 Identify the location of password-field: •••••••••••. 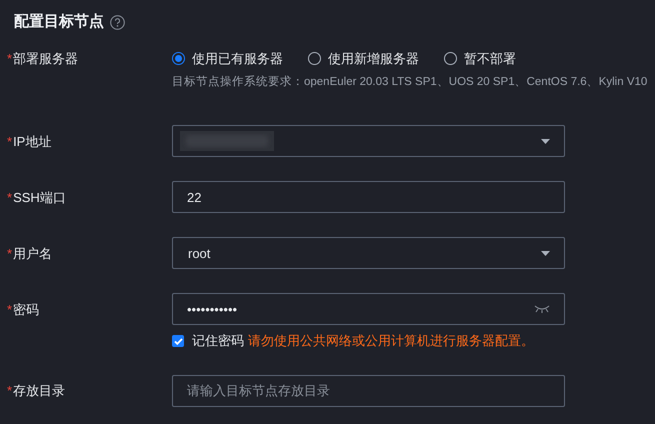
(368, 309).